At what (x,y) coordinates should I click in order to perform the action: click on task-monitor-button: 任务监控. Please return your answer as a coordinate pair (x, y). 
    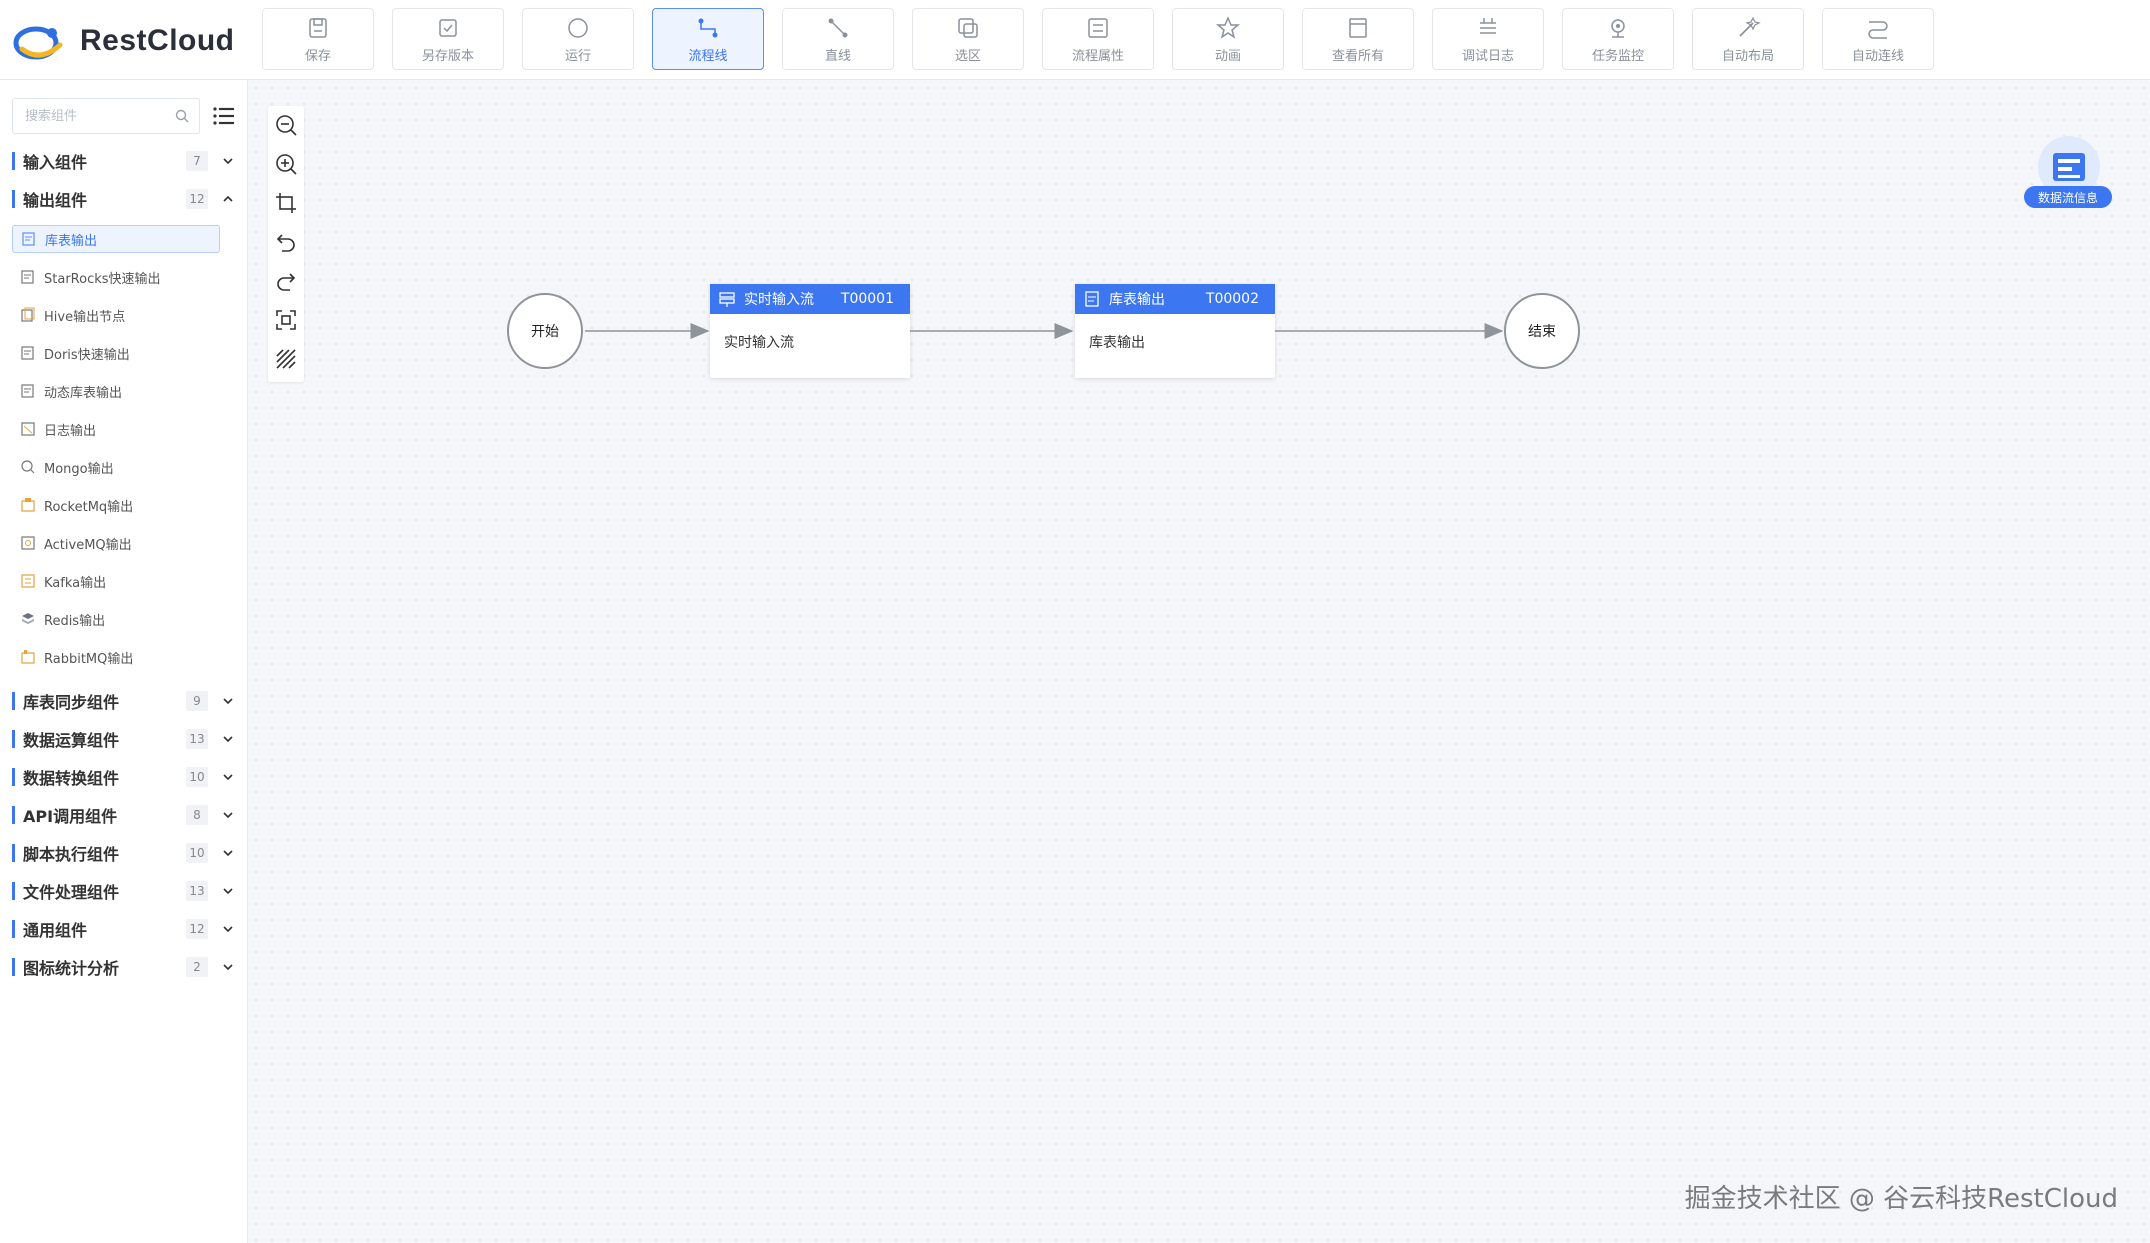
    Looking at the image, I should click on (1618, 39).